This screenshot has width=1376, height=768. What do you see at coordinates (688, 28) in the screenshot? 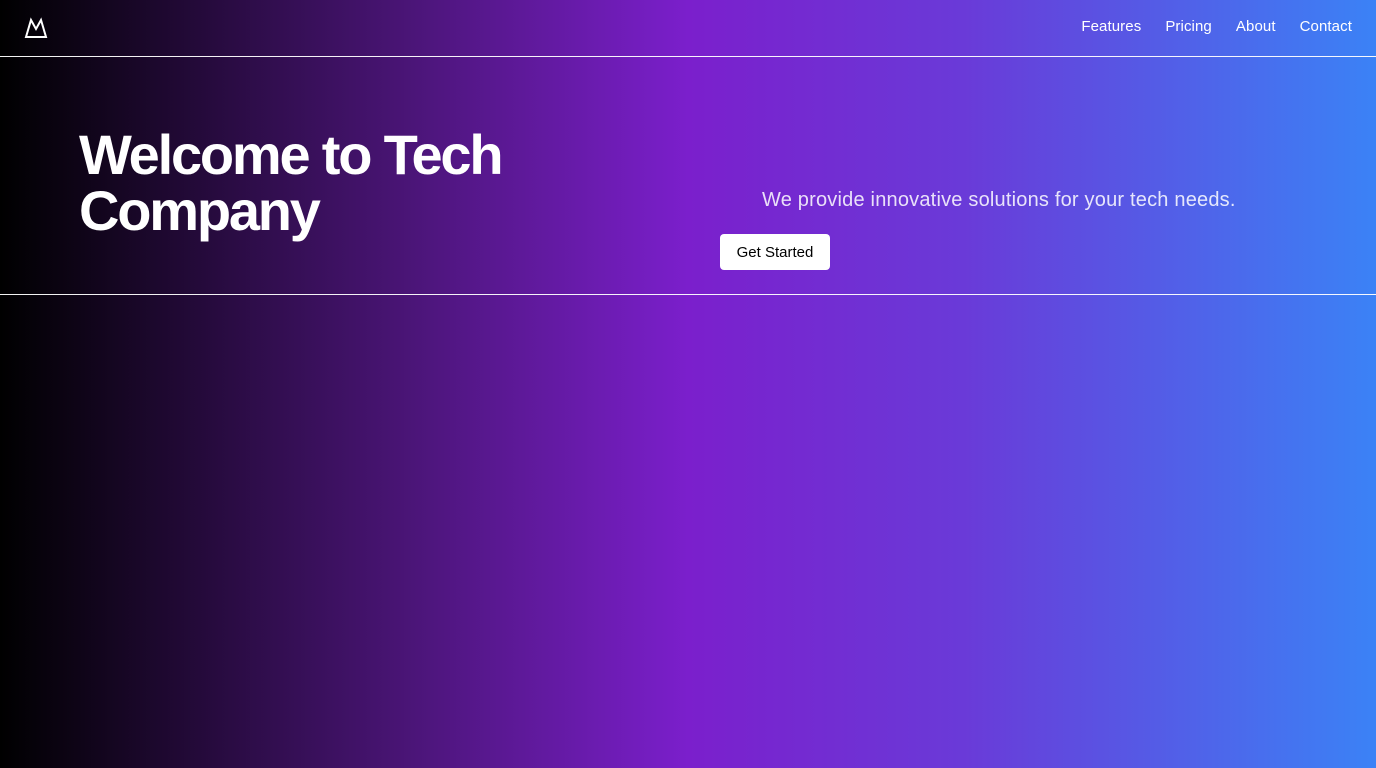
I see `top-navbar: Features Pricing About Contact` at bounding box center [688, 28].